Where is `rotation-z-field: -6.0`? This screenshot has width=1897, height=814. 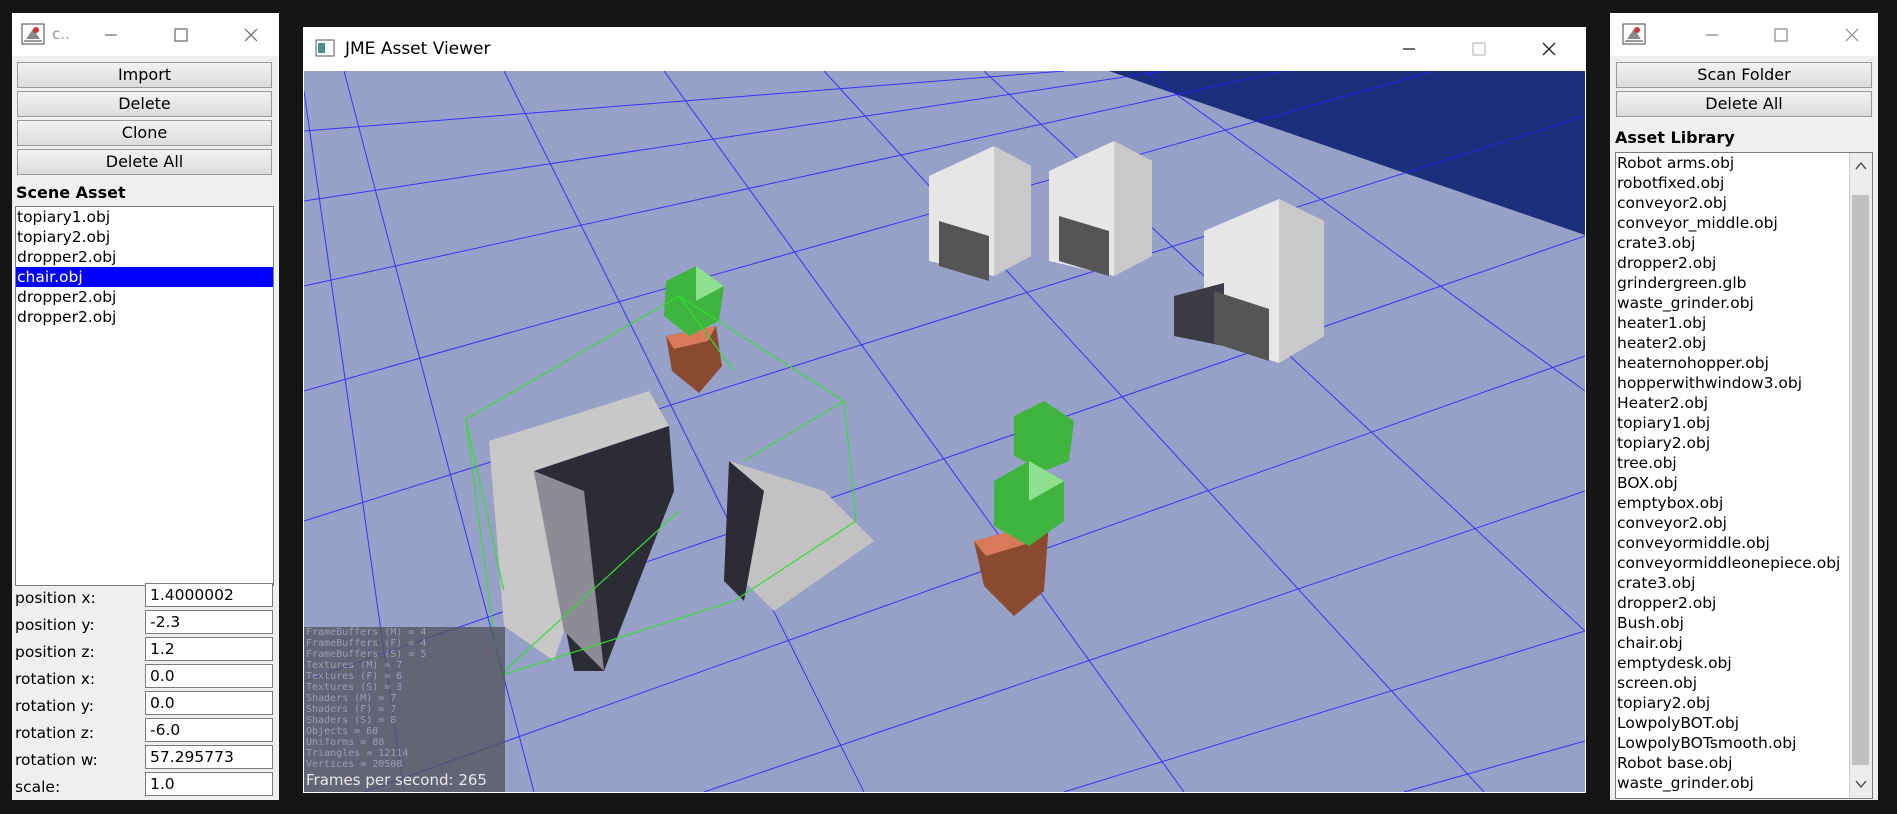 rotation-z-field: -6.0 is located at coordinates (209, 730).